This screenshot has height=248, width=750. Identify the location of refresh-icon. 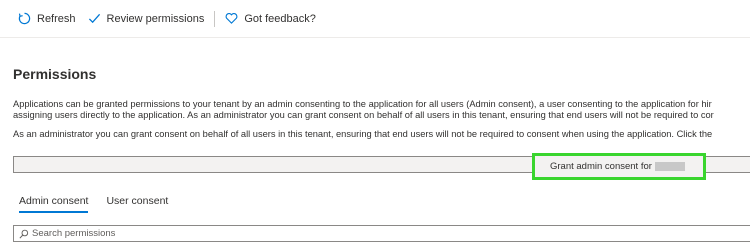
(24, 18).